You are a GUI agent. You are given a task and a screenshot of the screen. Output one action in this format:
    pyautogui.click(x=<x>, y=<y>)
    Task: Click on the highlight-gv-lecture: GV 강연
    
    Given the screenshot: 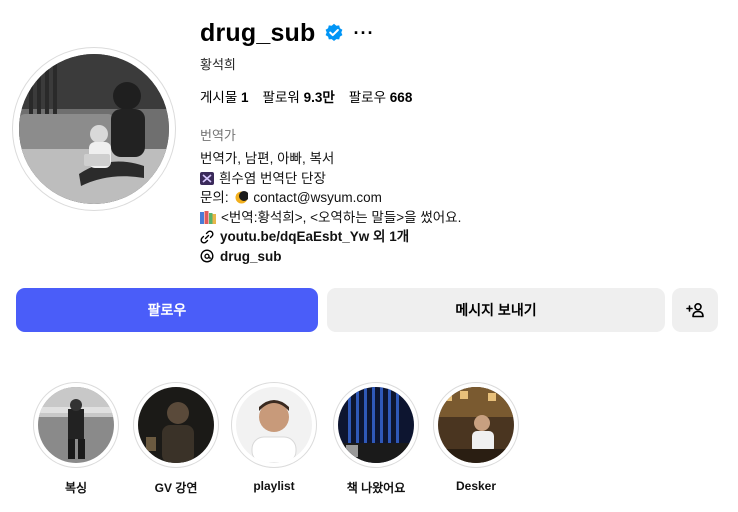 What is the action you would take?
    pyautogui.click(x=176, y=439)
    